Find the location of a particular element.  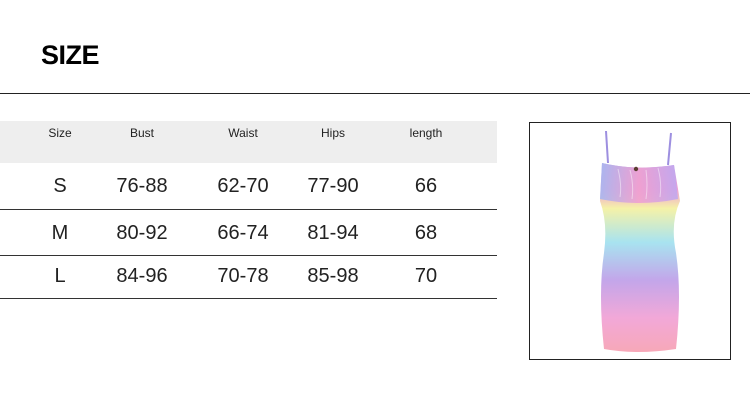

table-row: M 80-92 66-74 81-94 68 is located at coordinates (248, 233).